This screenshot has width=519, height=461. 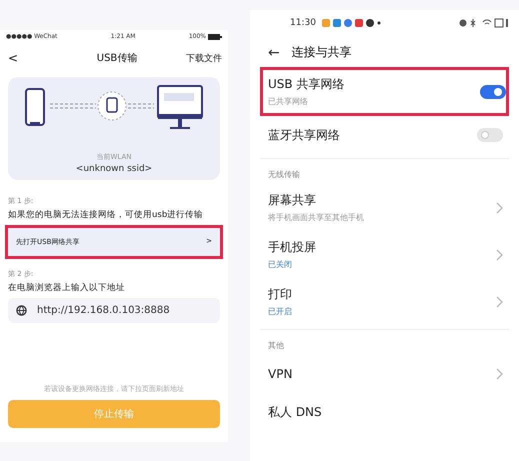 I want to click on settings-row: 打印 已开启, so click(x=384, y=301).